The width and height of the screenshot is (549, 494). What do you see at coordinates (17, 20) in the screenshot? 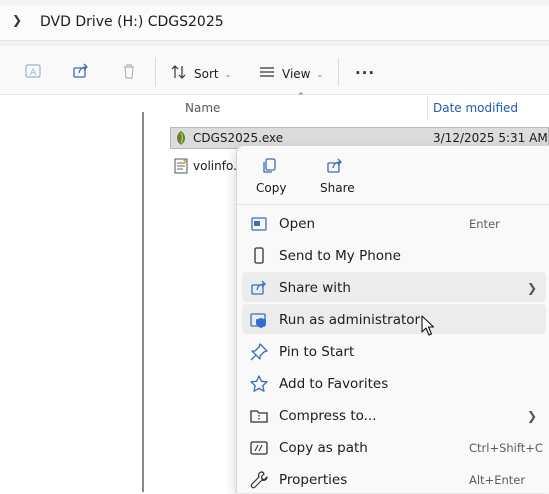
I see `breadcrumb-chevron-icon: ❯` at bounding box center [17, 20].